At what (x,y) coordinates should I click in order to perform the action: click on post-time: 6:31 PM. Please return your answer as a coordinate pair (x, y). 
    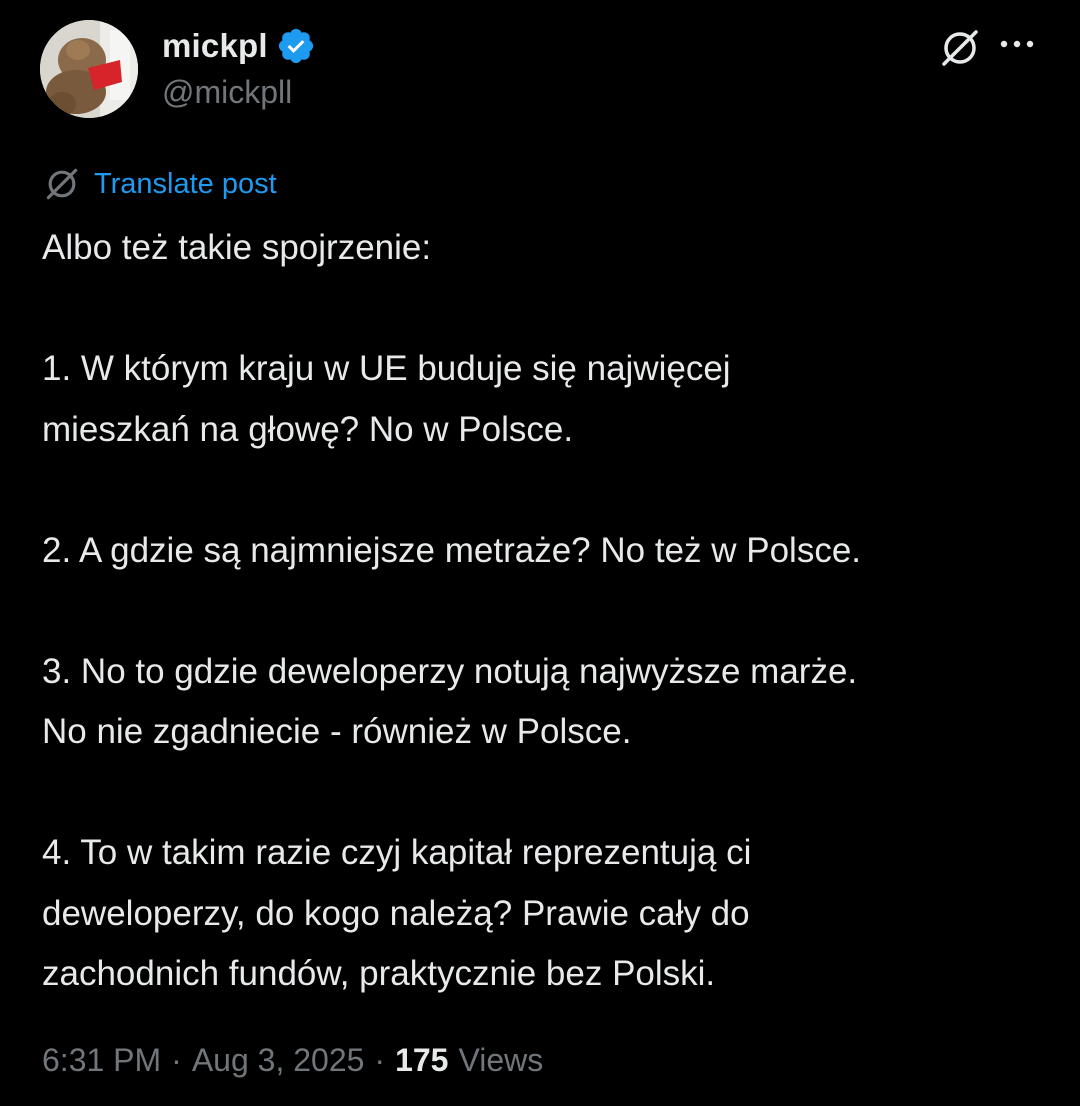
    Looking at the image, I should click on (101, 1060).